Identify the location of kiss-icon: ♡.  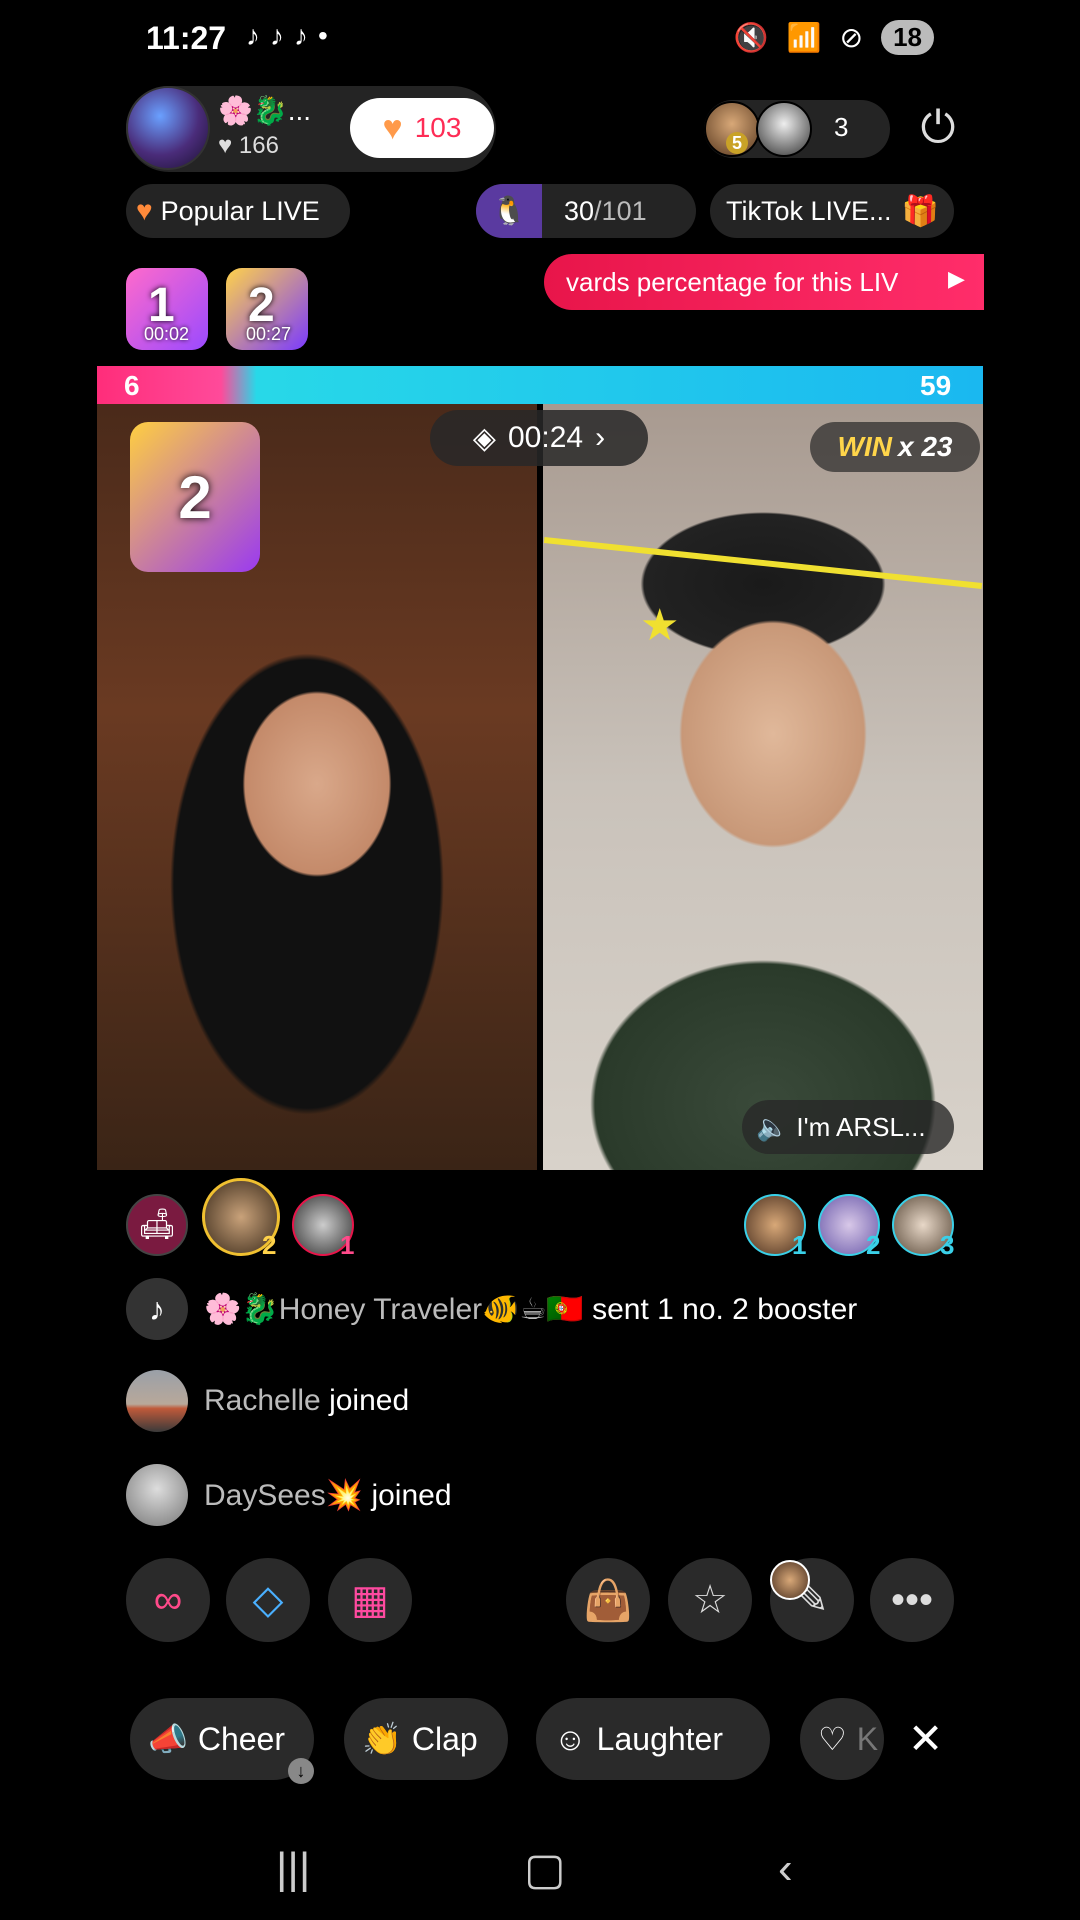
(832, 1739).